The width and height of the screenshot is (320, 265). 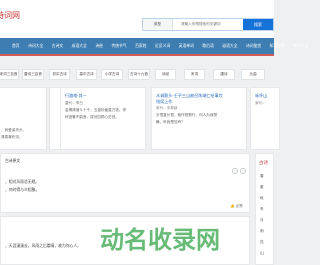 What do you see at coordinates (207, 46) in the screenshot?
I see `nav-item-xiehouyu: 歇后语` at bounding box center [207, 46].